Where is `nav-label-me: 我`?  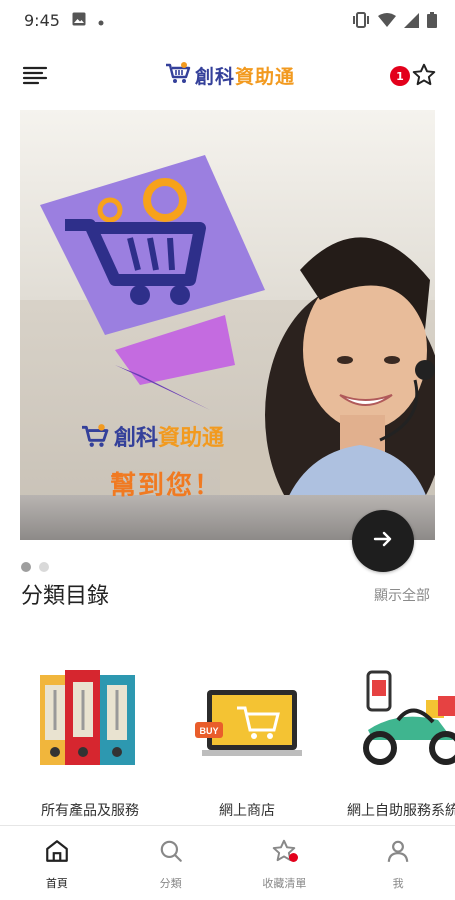 nav-label-me: 我 is located at coordinates (398, 883).